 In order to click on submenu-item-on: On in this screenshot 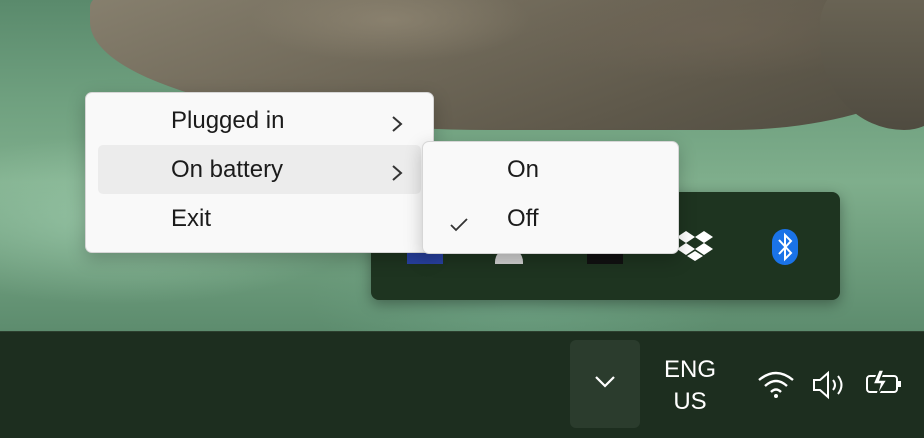, I will do `click(550, 169)`.